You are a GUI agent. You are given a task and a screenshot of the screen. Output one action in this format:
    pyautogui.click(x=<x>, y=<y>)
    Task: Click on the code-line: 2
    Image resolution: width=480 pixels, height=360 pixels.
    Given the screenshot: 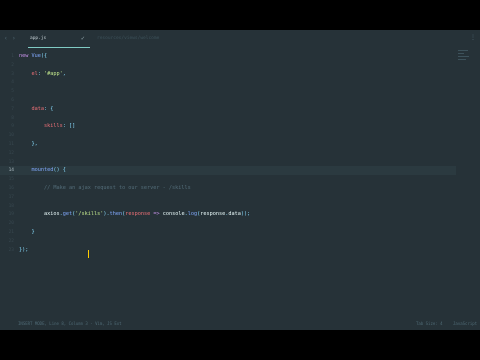 What is the action you would take?
    pyautogui.click(x=228, y=65)
    